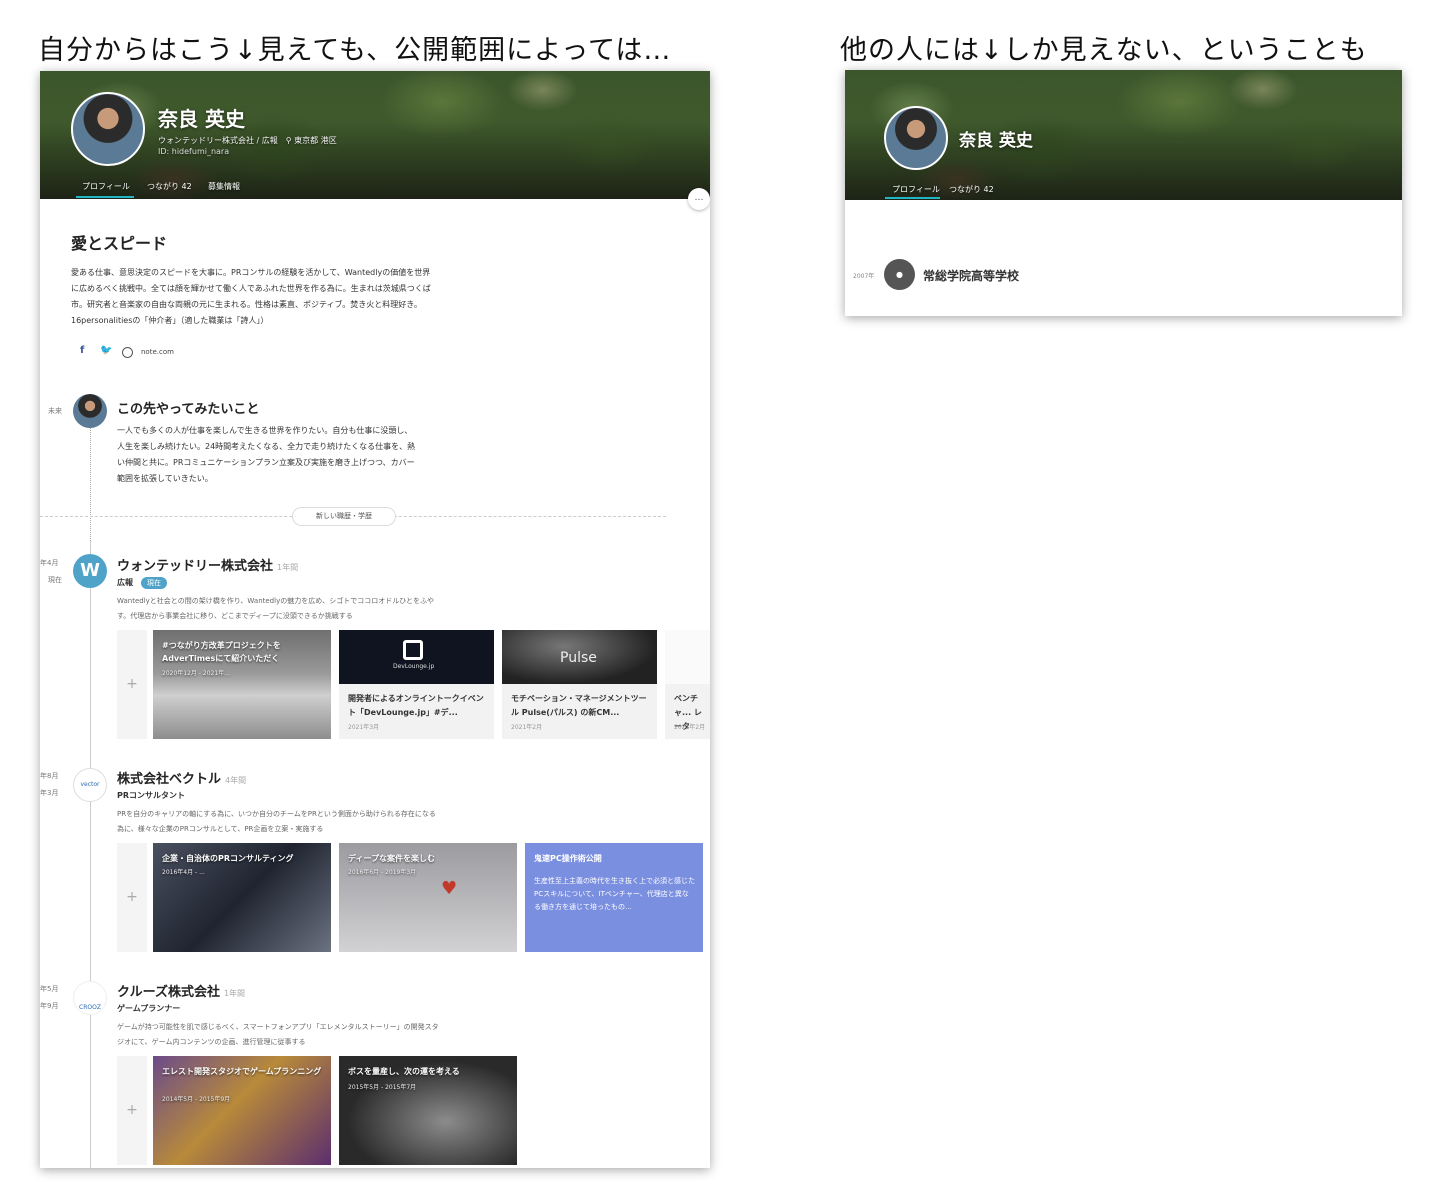  I want to click on company-name: 株式会社ベクトル, so click(169, 779).